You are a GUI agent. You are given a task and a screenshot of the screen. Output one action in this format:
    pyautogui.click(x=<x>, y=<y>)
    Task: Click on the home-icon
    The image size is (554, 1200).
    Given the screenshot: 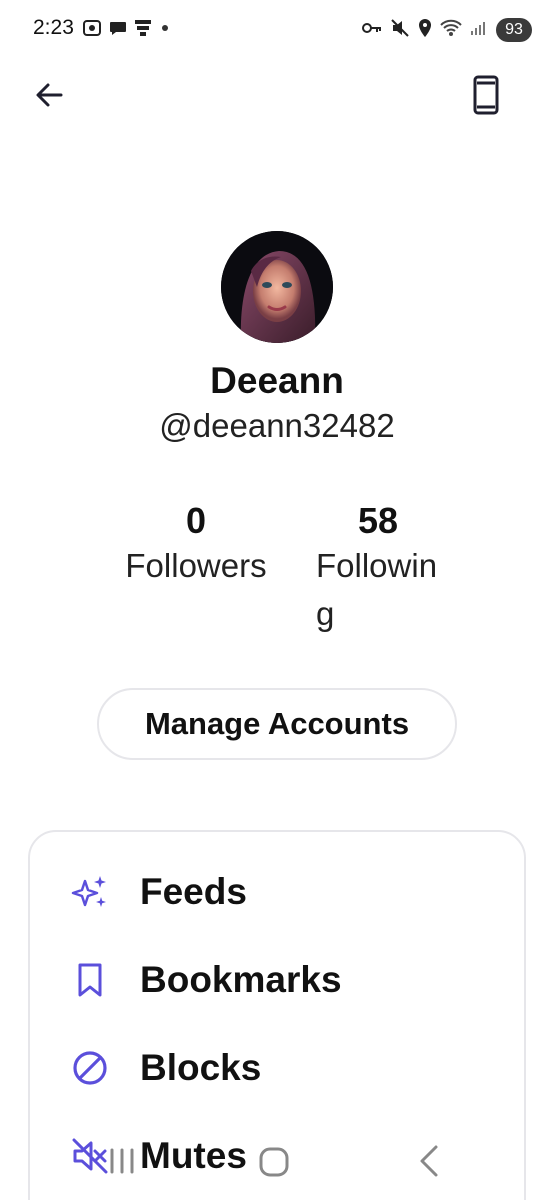 What is the action you would take?
    pyautogui.click(x=274, y=1162)
    